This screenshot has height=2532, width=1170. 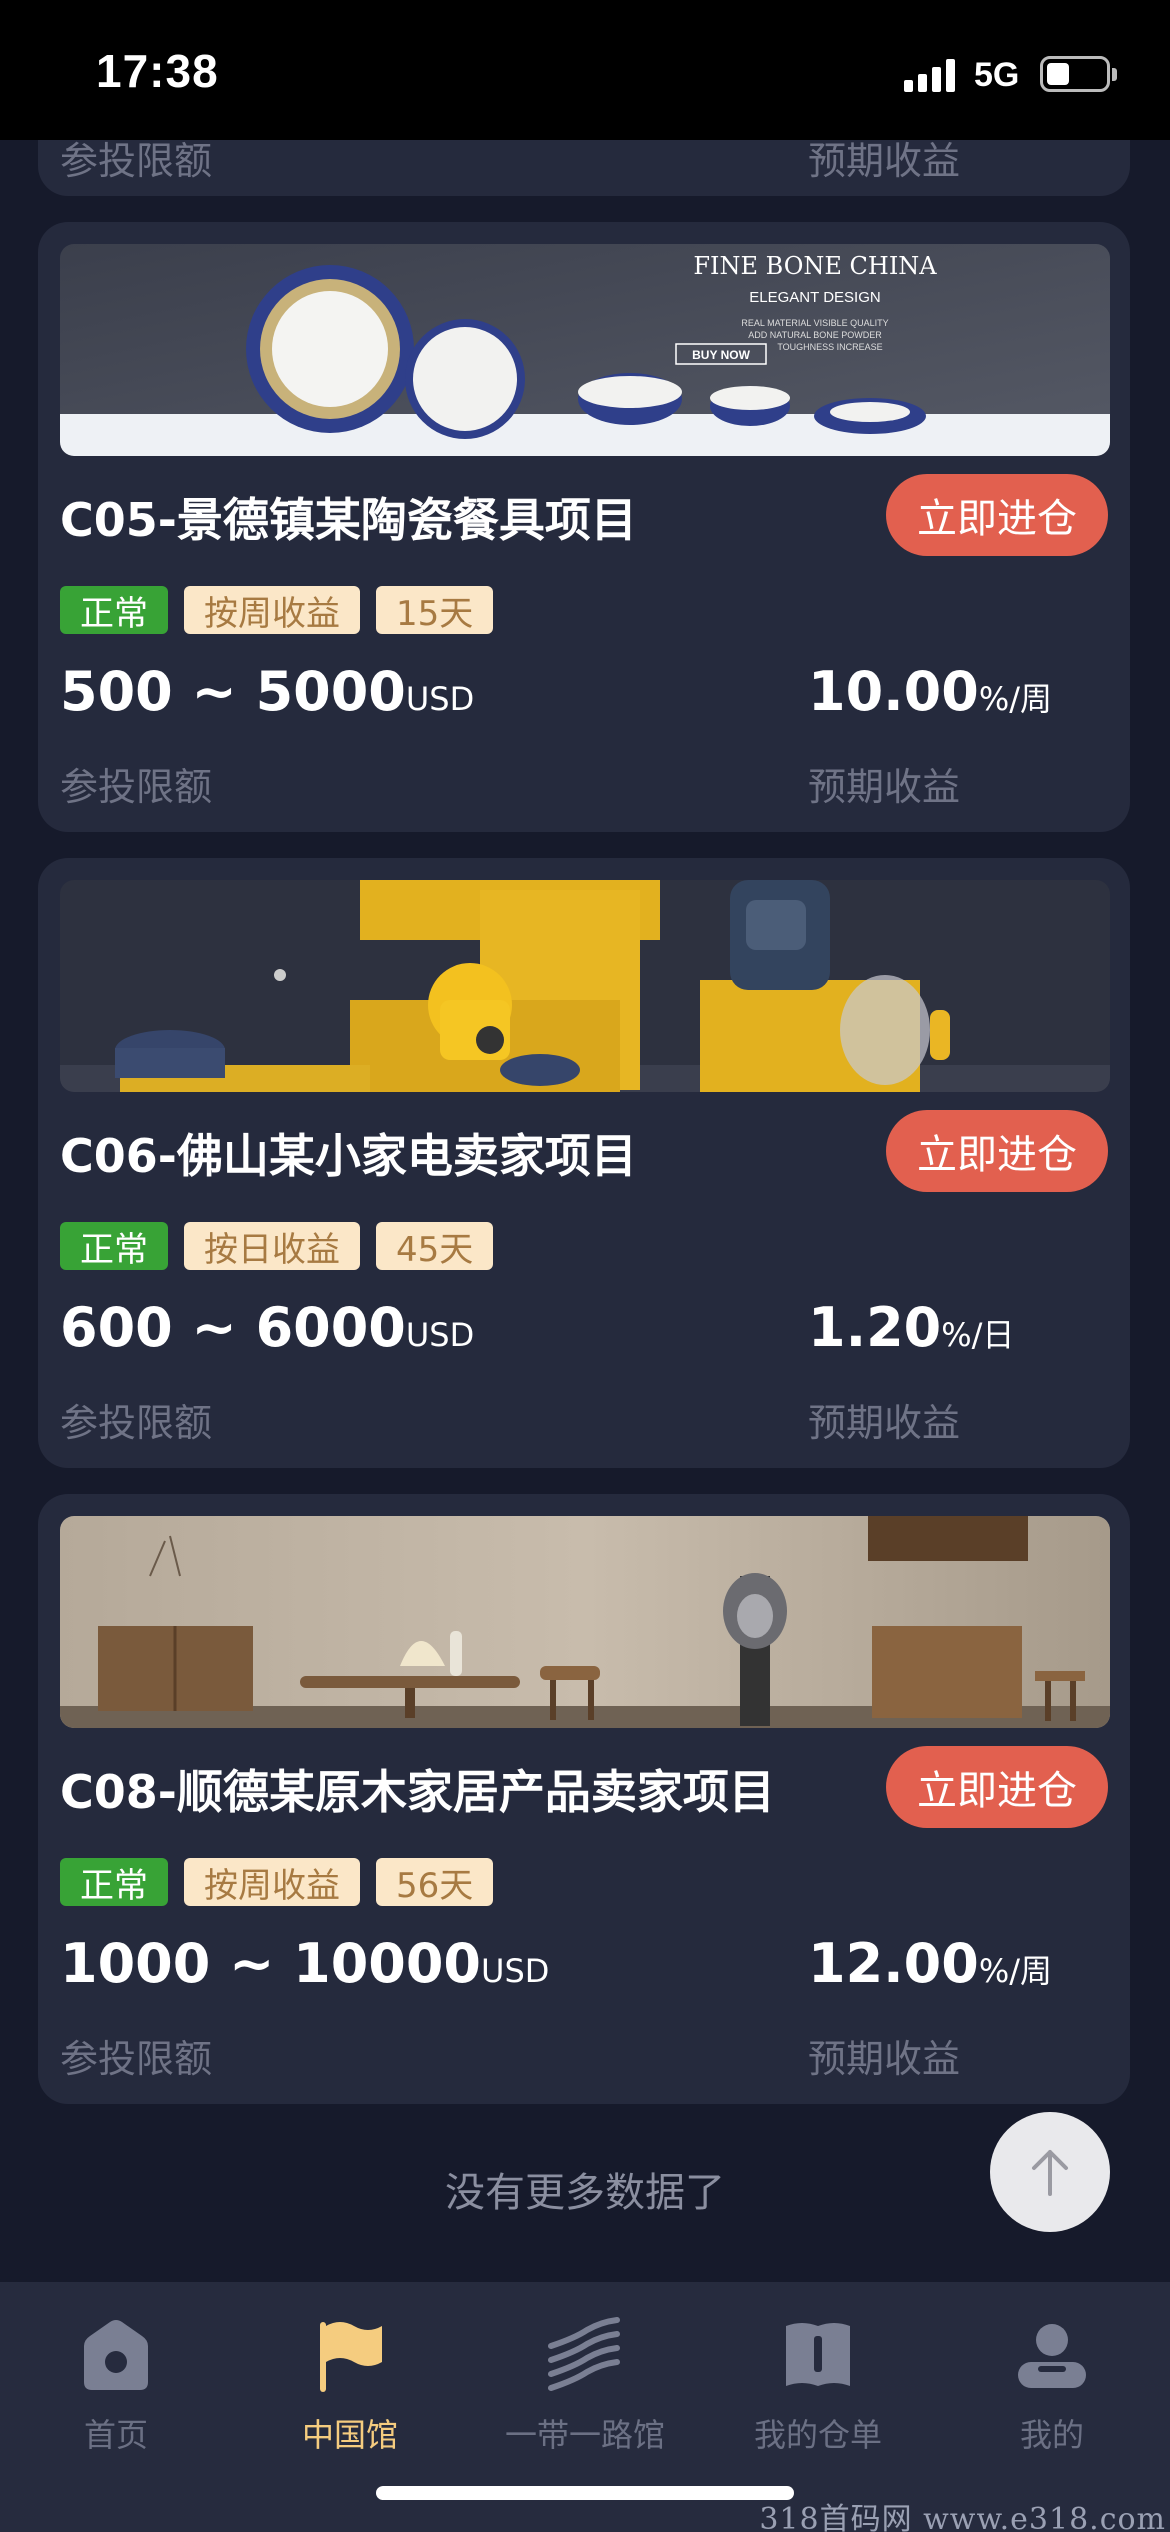 What do you see at coordinates (814, 297) in the screenshot?
I see `banner-subtitle: ELEGANT DESIGN` at bounding box center [814, 297].